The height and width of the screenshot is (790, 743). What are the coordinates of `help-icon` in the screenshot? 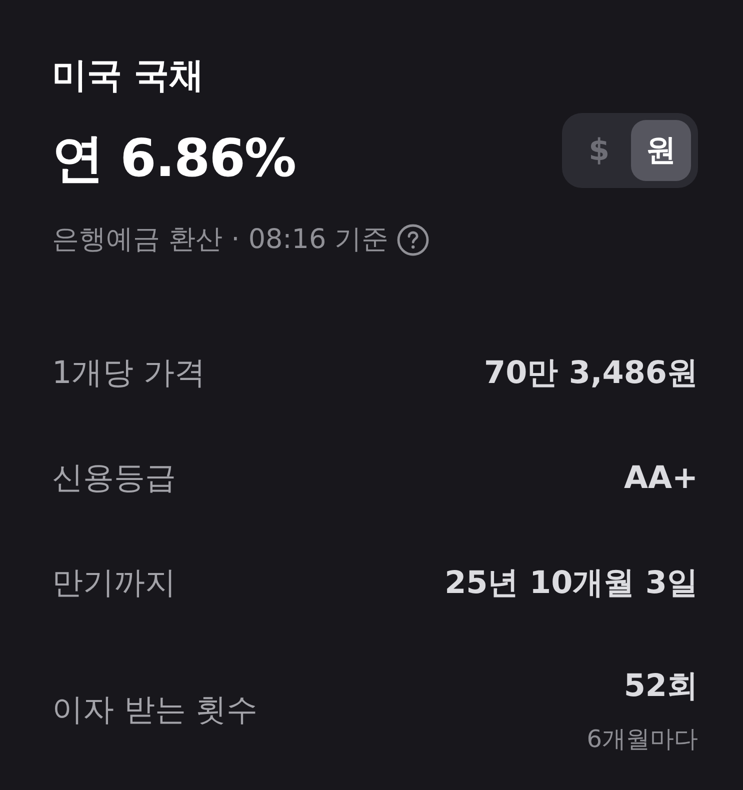 It's located at (412, 240).